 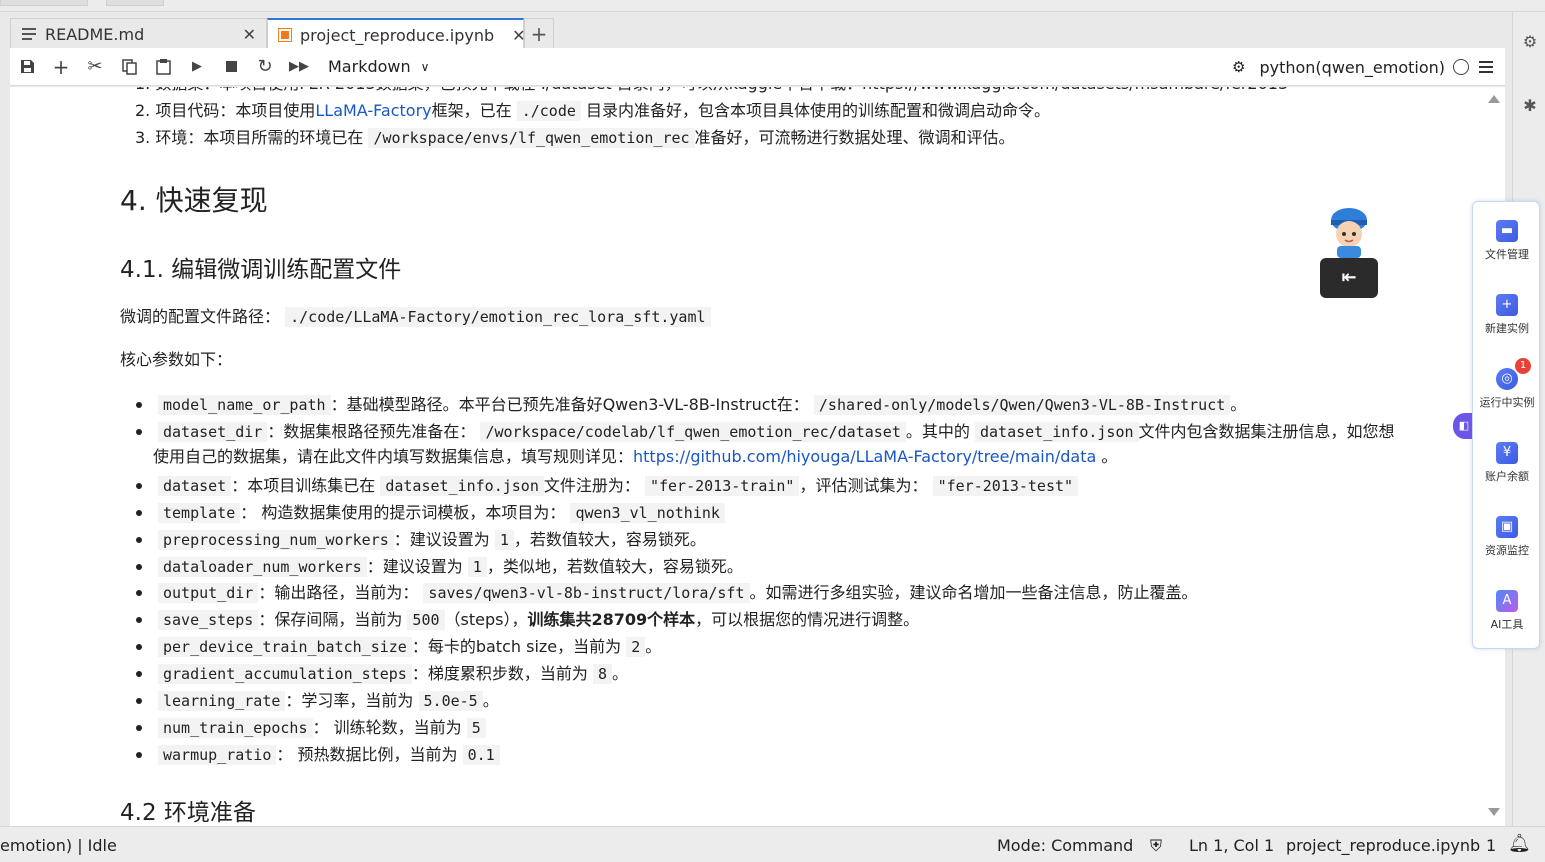 I want to click on text: 使用自己的数据集，请在此文件内填写数据集信息，填写规则详见：, so click(x=393, y=456).